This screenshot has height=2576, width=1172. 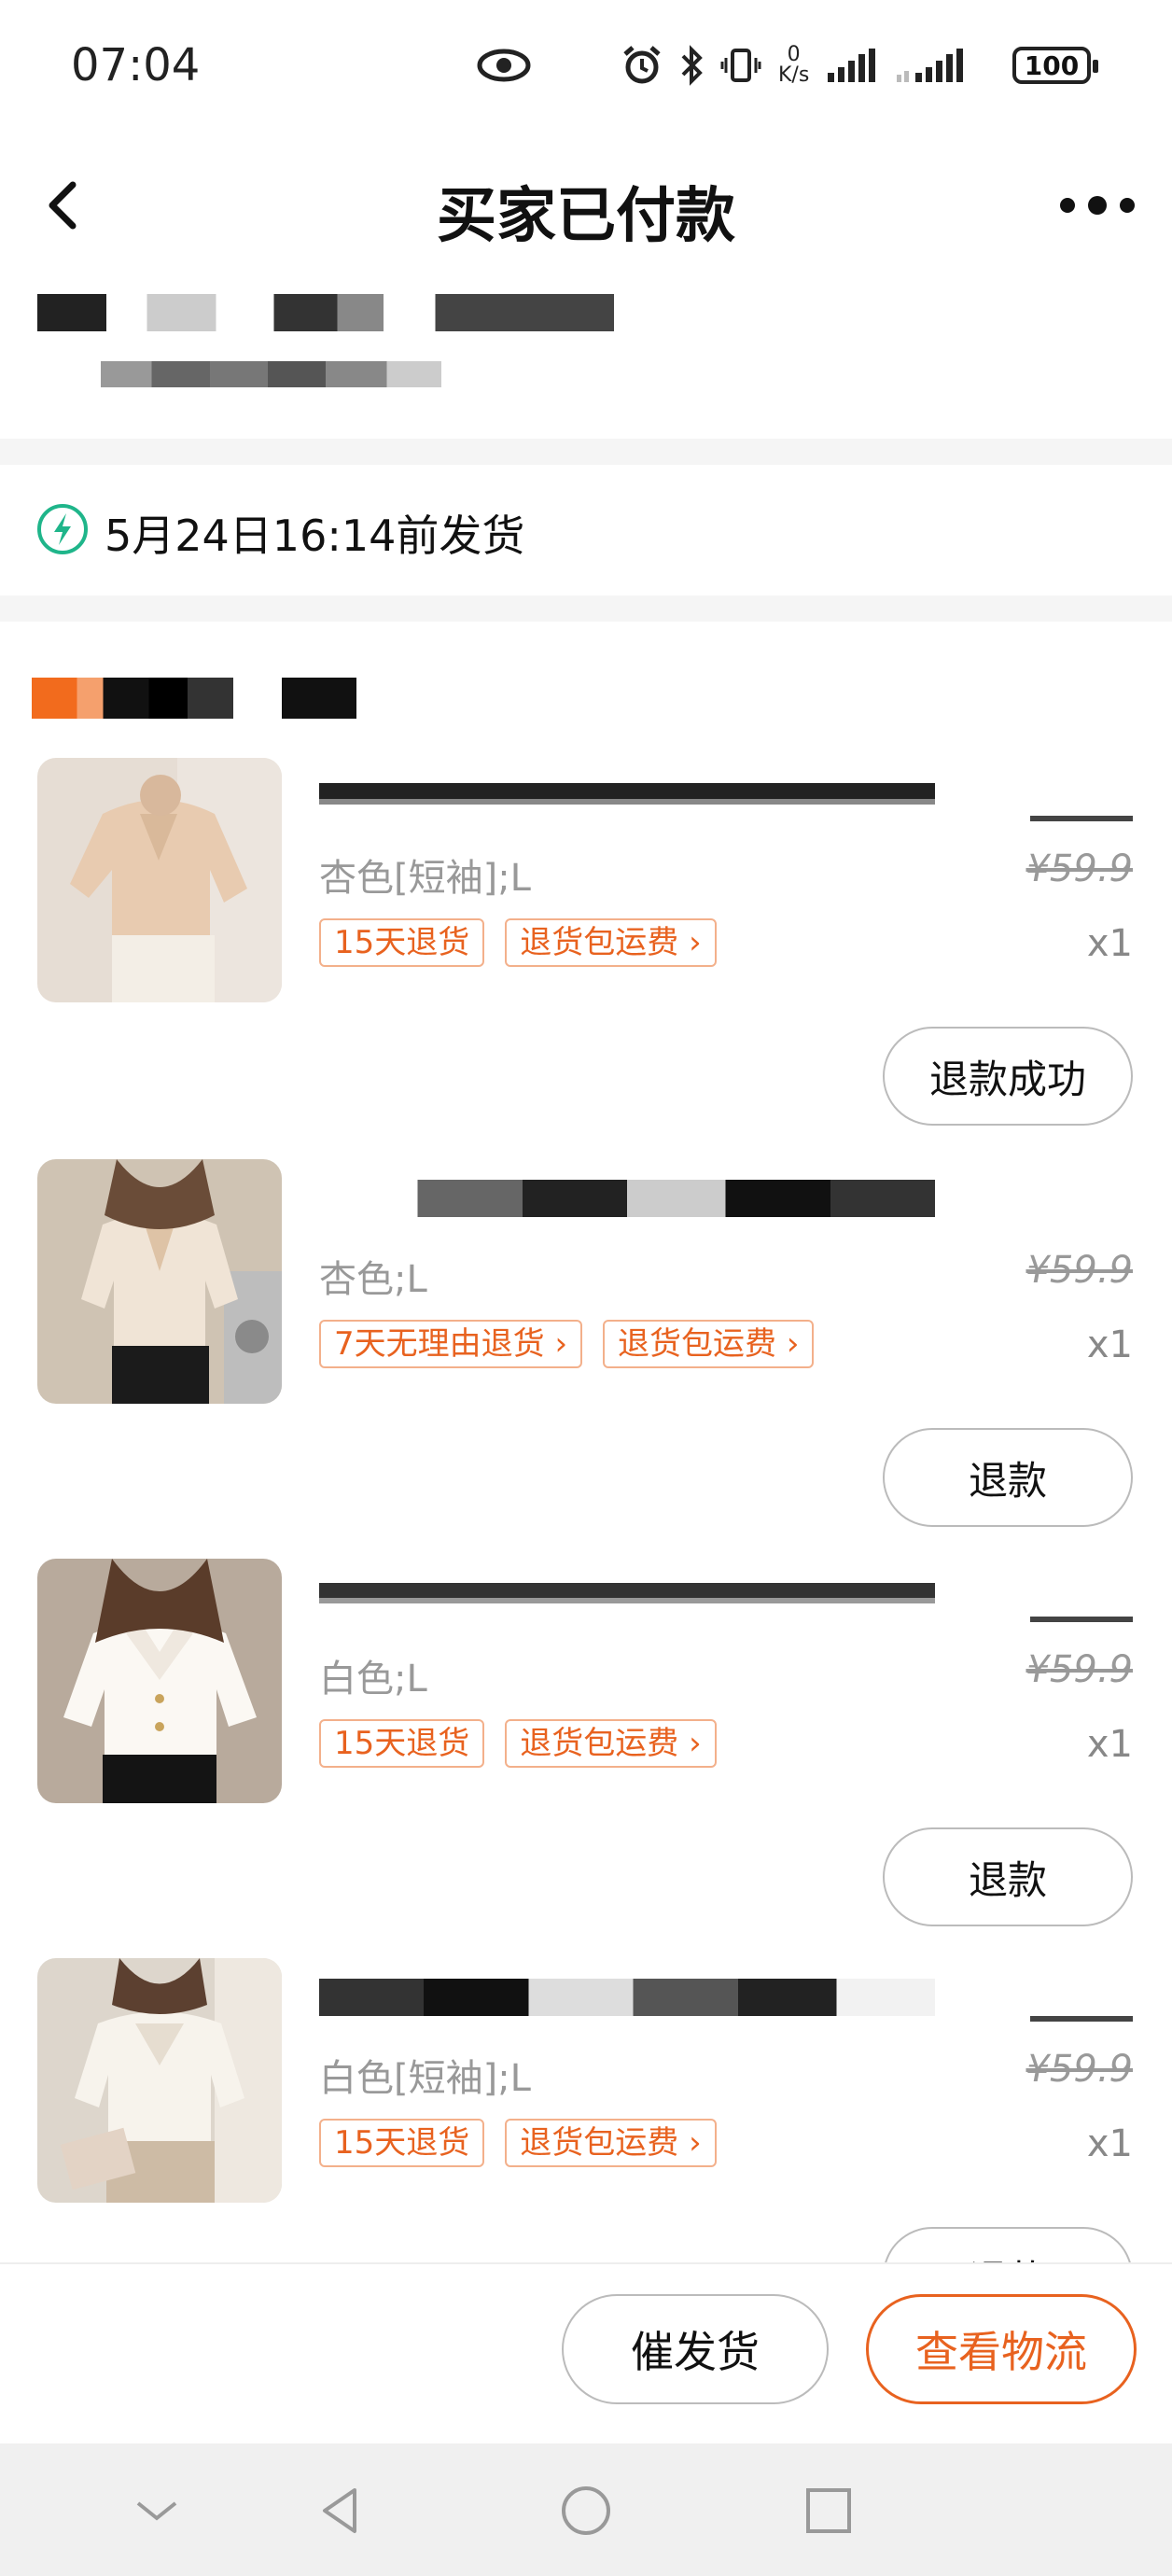 I want to click on chevron-down-icon, so click(x=157, y=2511).